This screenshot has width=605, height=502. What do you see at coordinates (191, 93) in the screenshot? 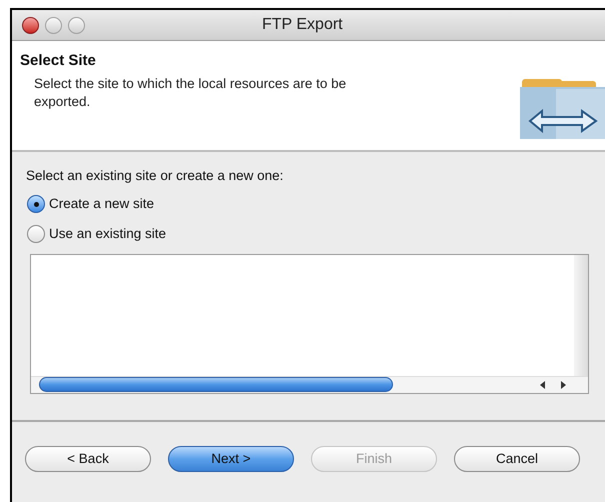
I see `page-description: Select the site to which the local resources are to be exported.` at bounding box center [191, 93].